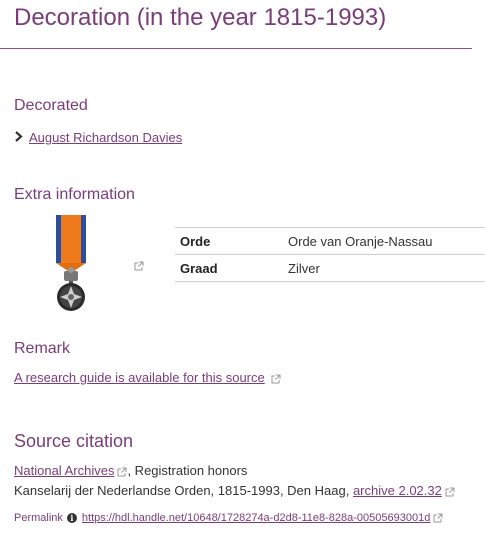 The image size is (485, 536). Describe the element at coordinates (42, 348) in the screenshot. I see `remark-heading: Remark` at that location.